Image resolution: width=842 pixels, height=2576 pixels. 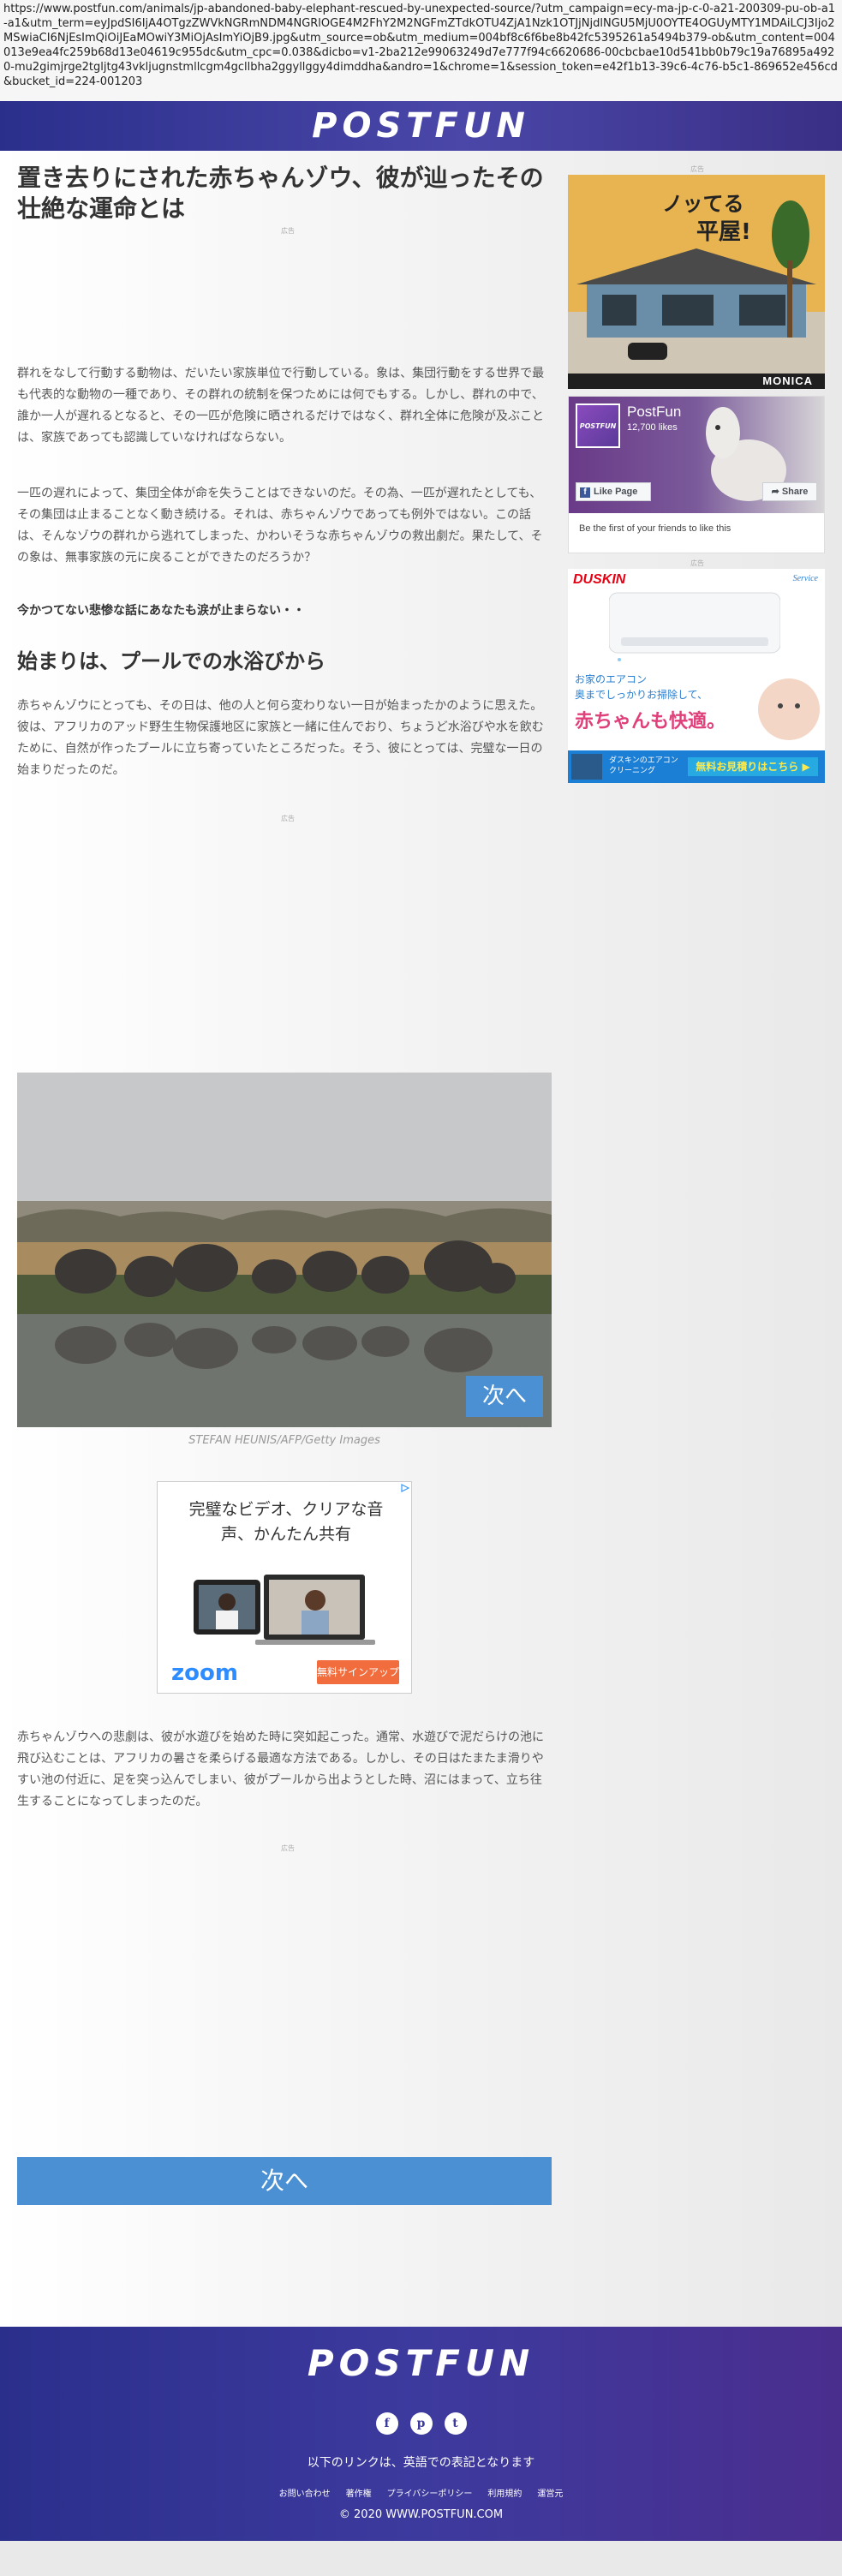 What do you see at coordinates (284, 1610) in the screenshot?
I see `devices-illustration` at bounding box center [284, 1610].